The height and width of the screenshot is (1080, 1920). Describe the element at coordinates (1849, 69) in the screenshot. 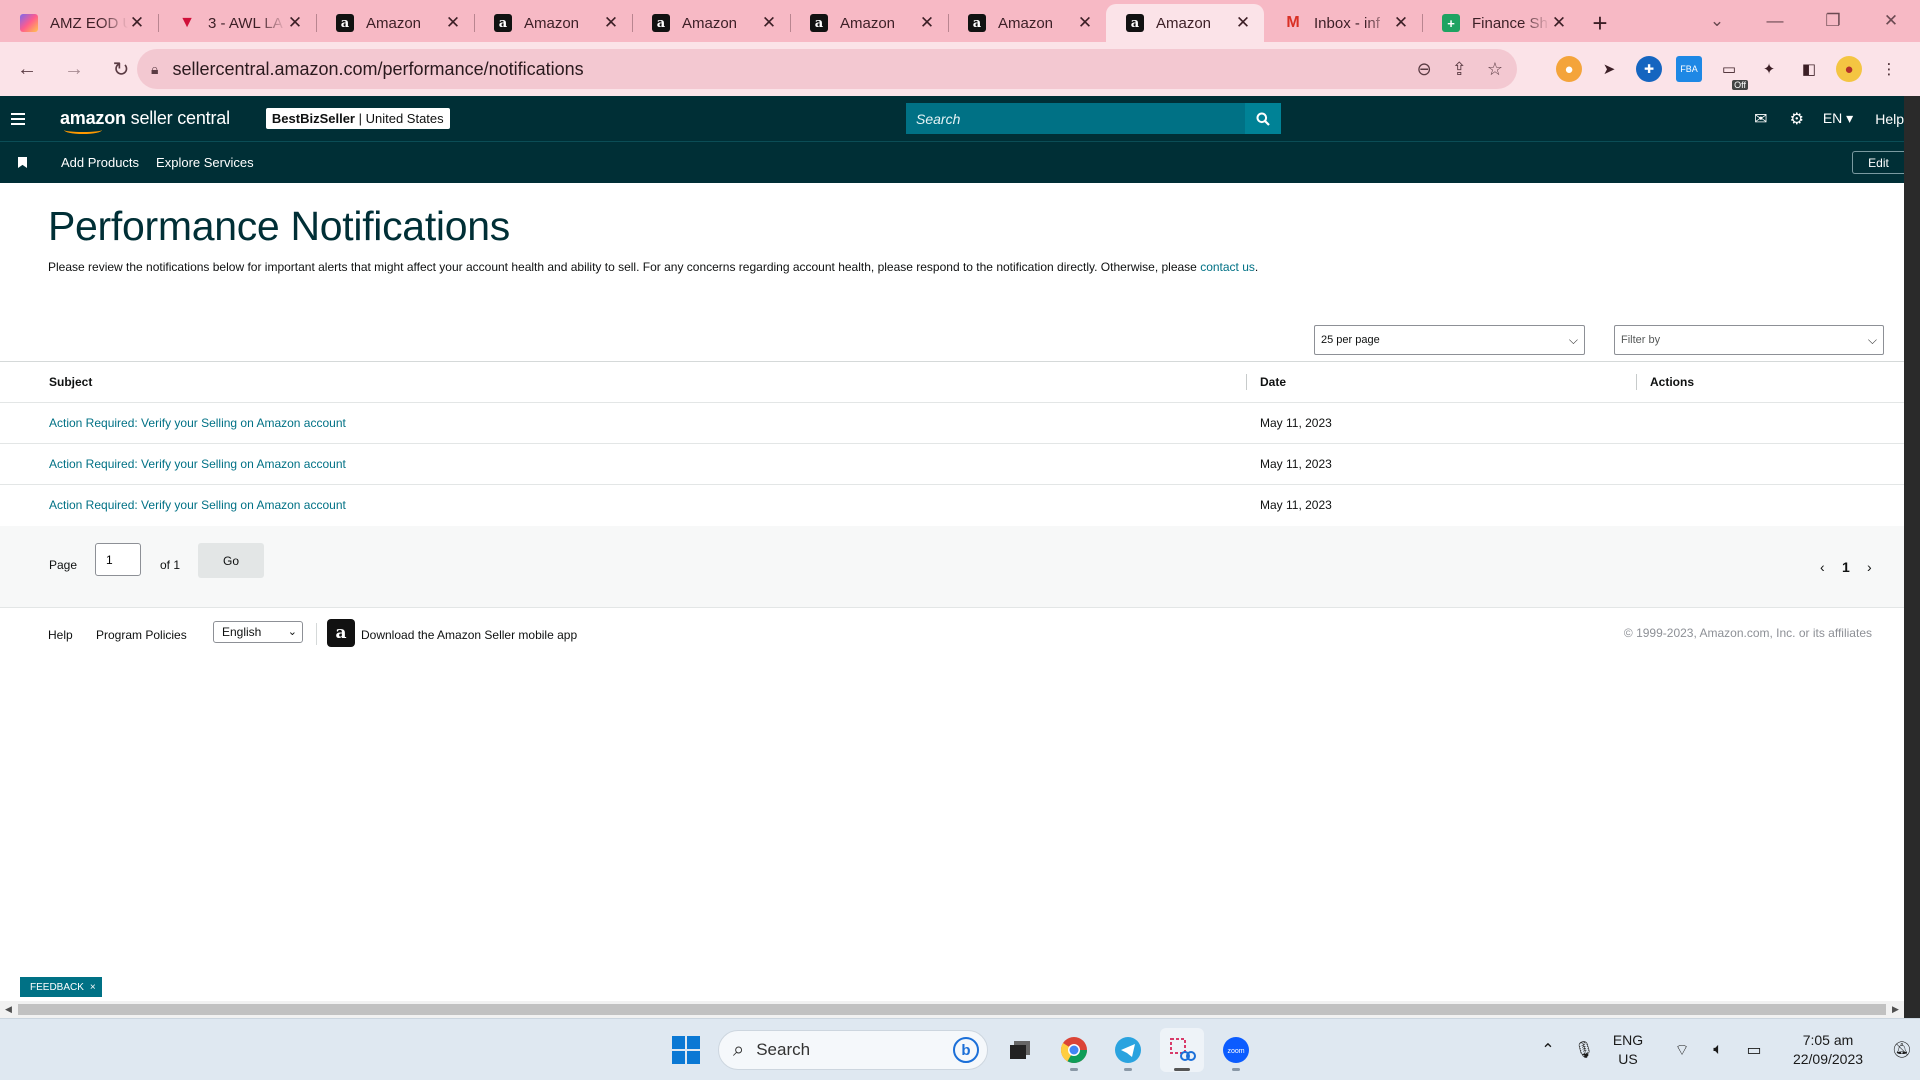

I see `profile-avatar-icon: ●` at that location.